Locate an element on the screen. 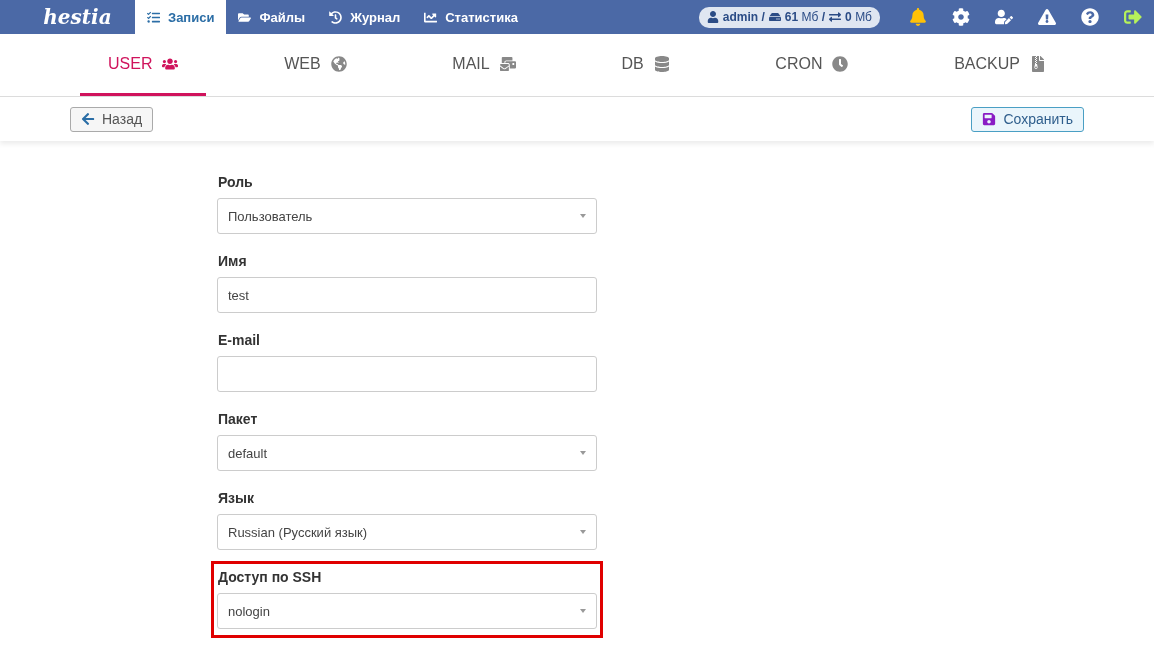  input-field is located at coordinates (407, 374).